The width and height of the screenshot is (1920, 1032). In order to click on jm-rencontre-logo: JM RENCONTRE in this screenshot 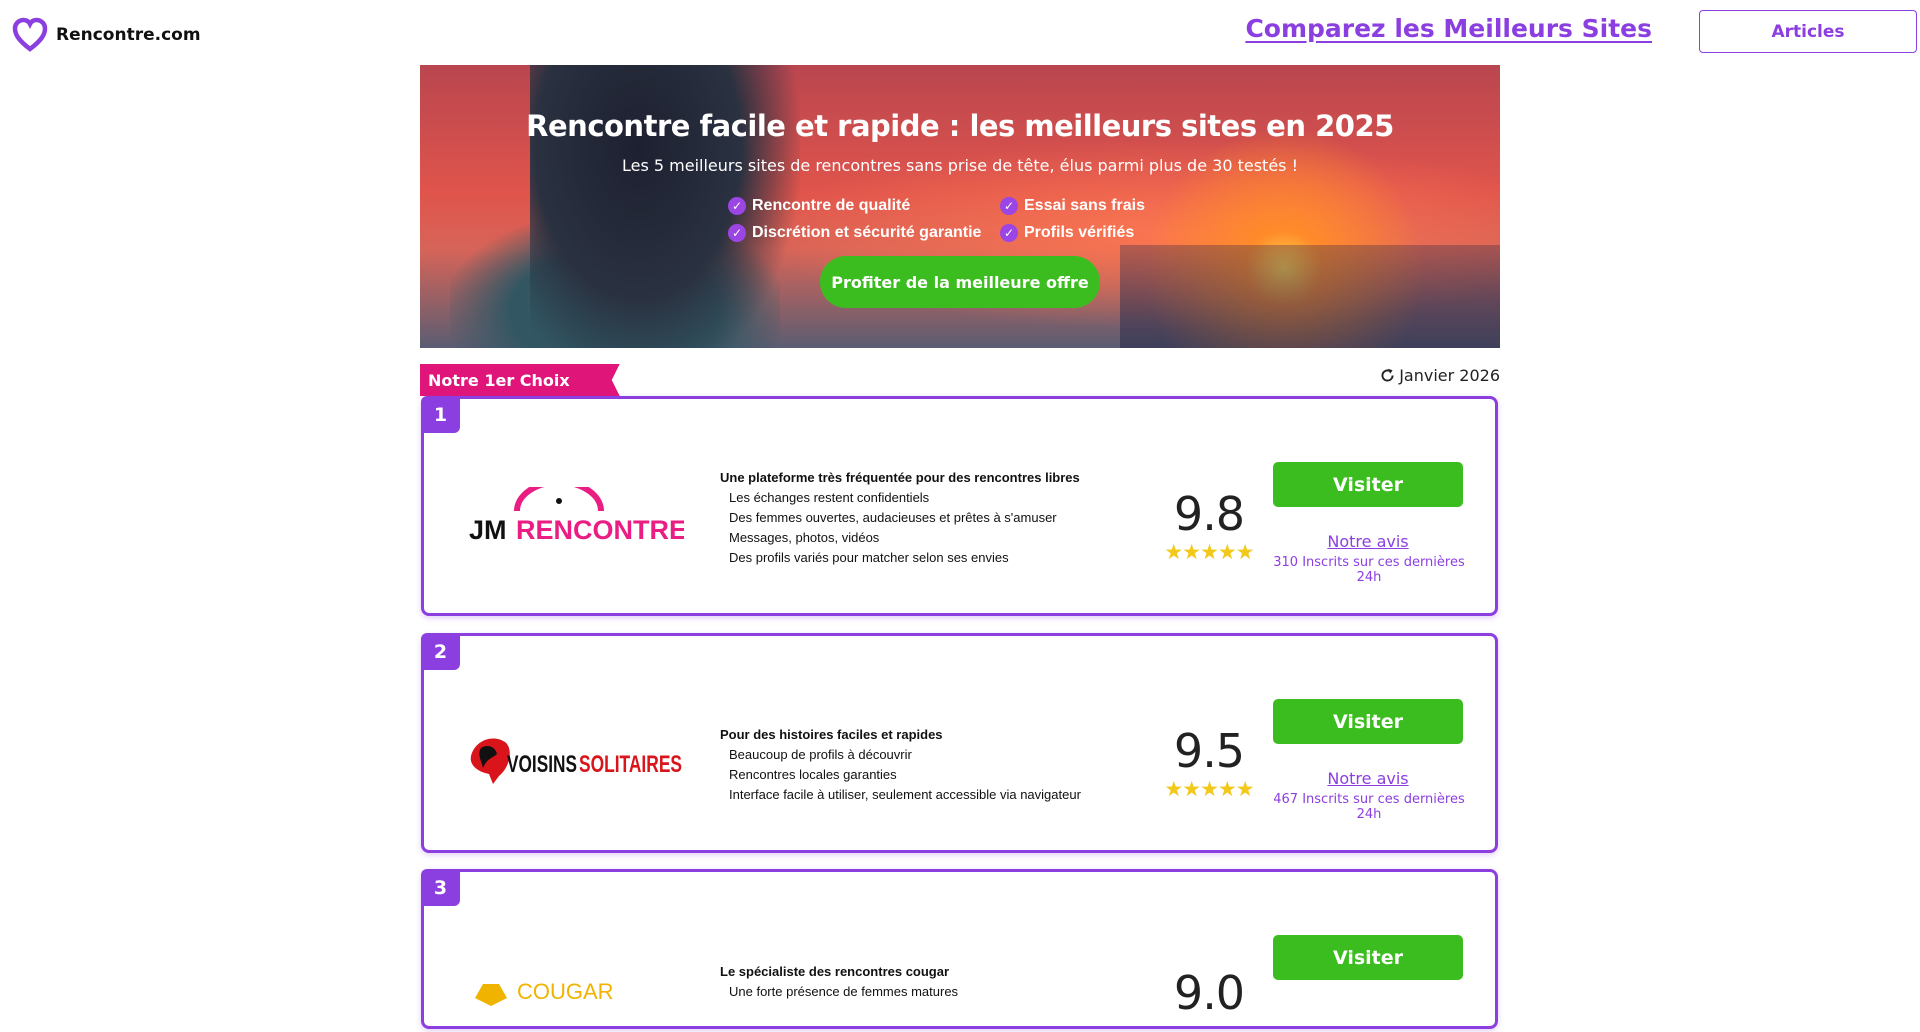, I will do `click(576, 517)`.